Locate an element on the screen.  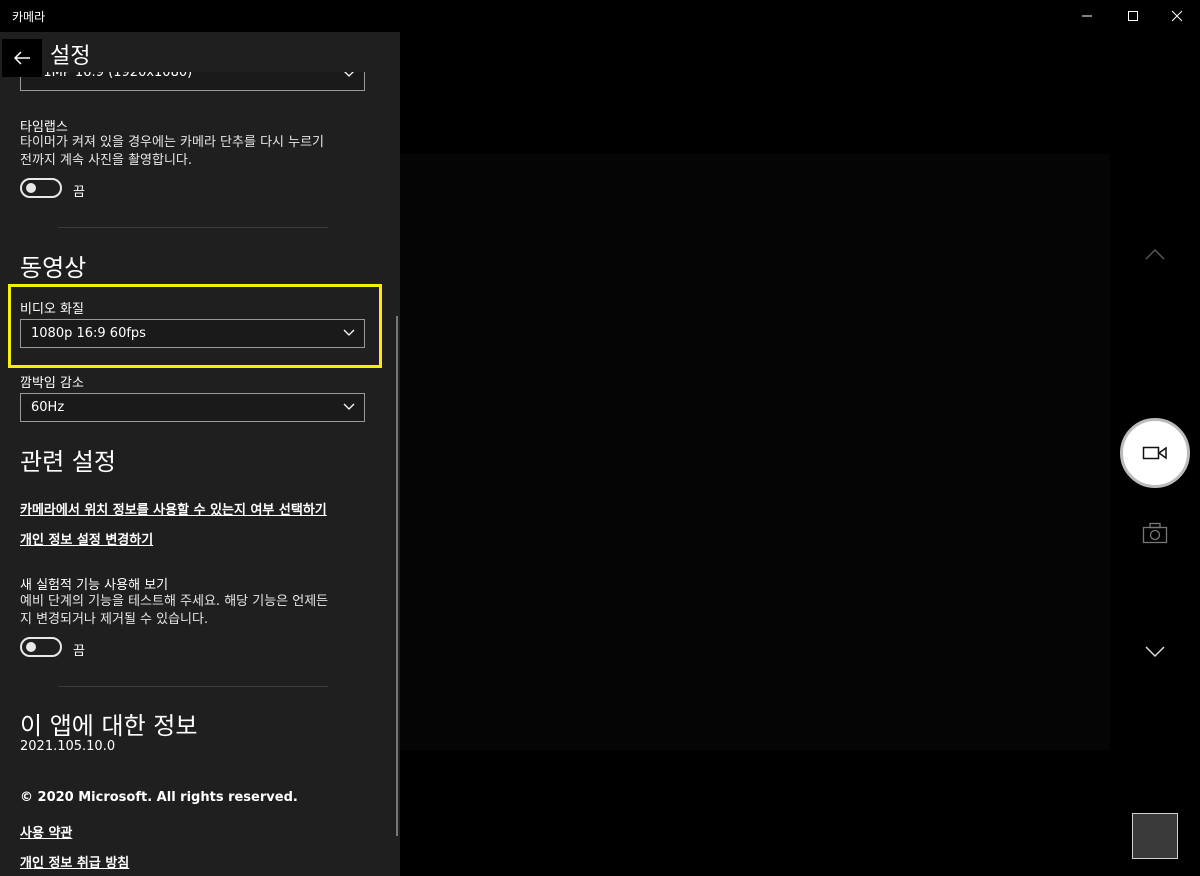
timelapse-toggle-state: 끔 is located at coordinates (79, 192).